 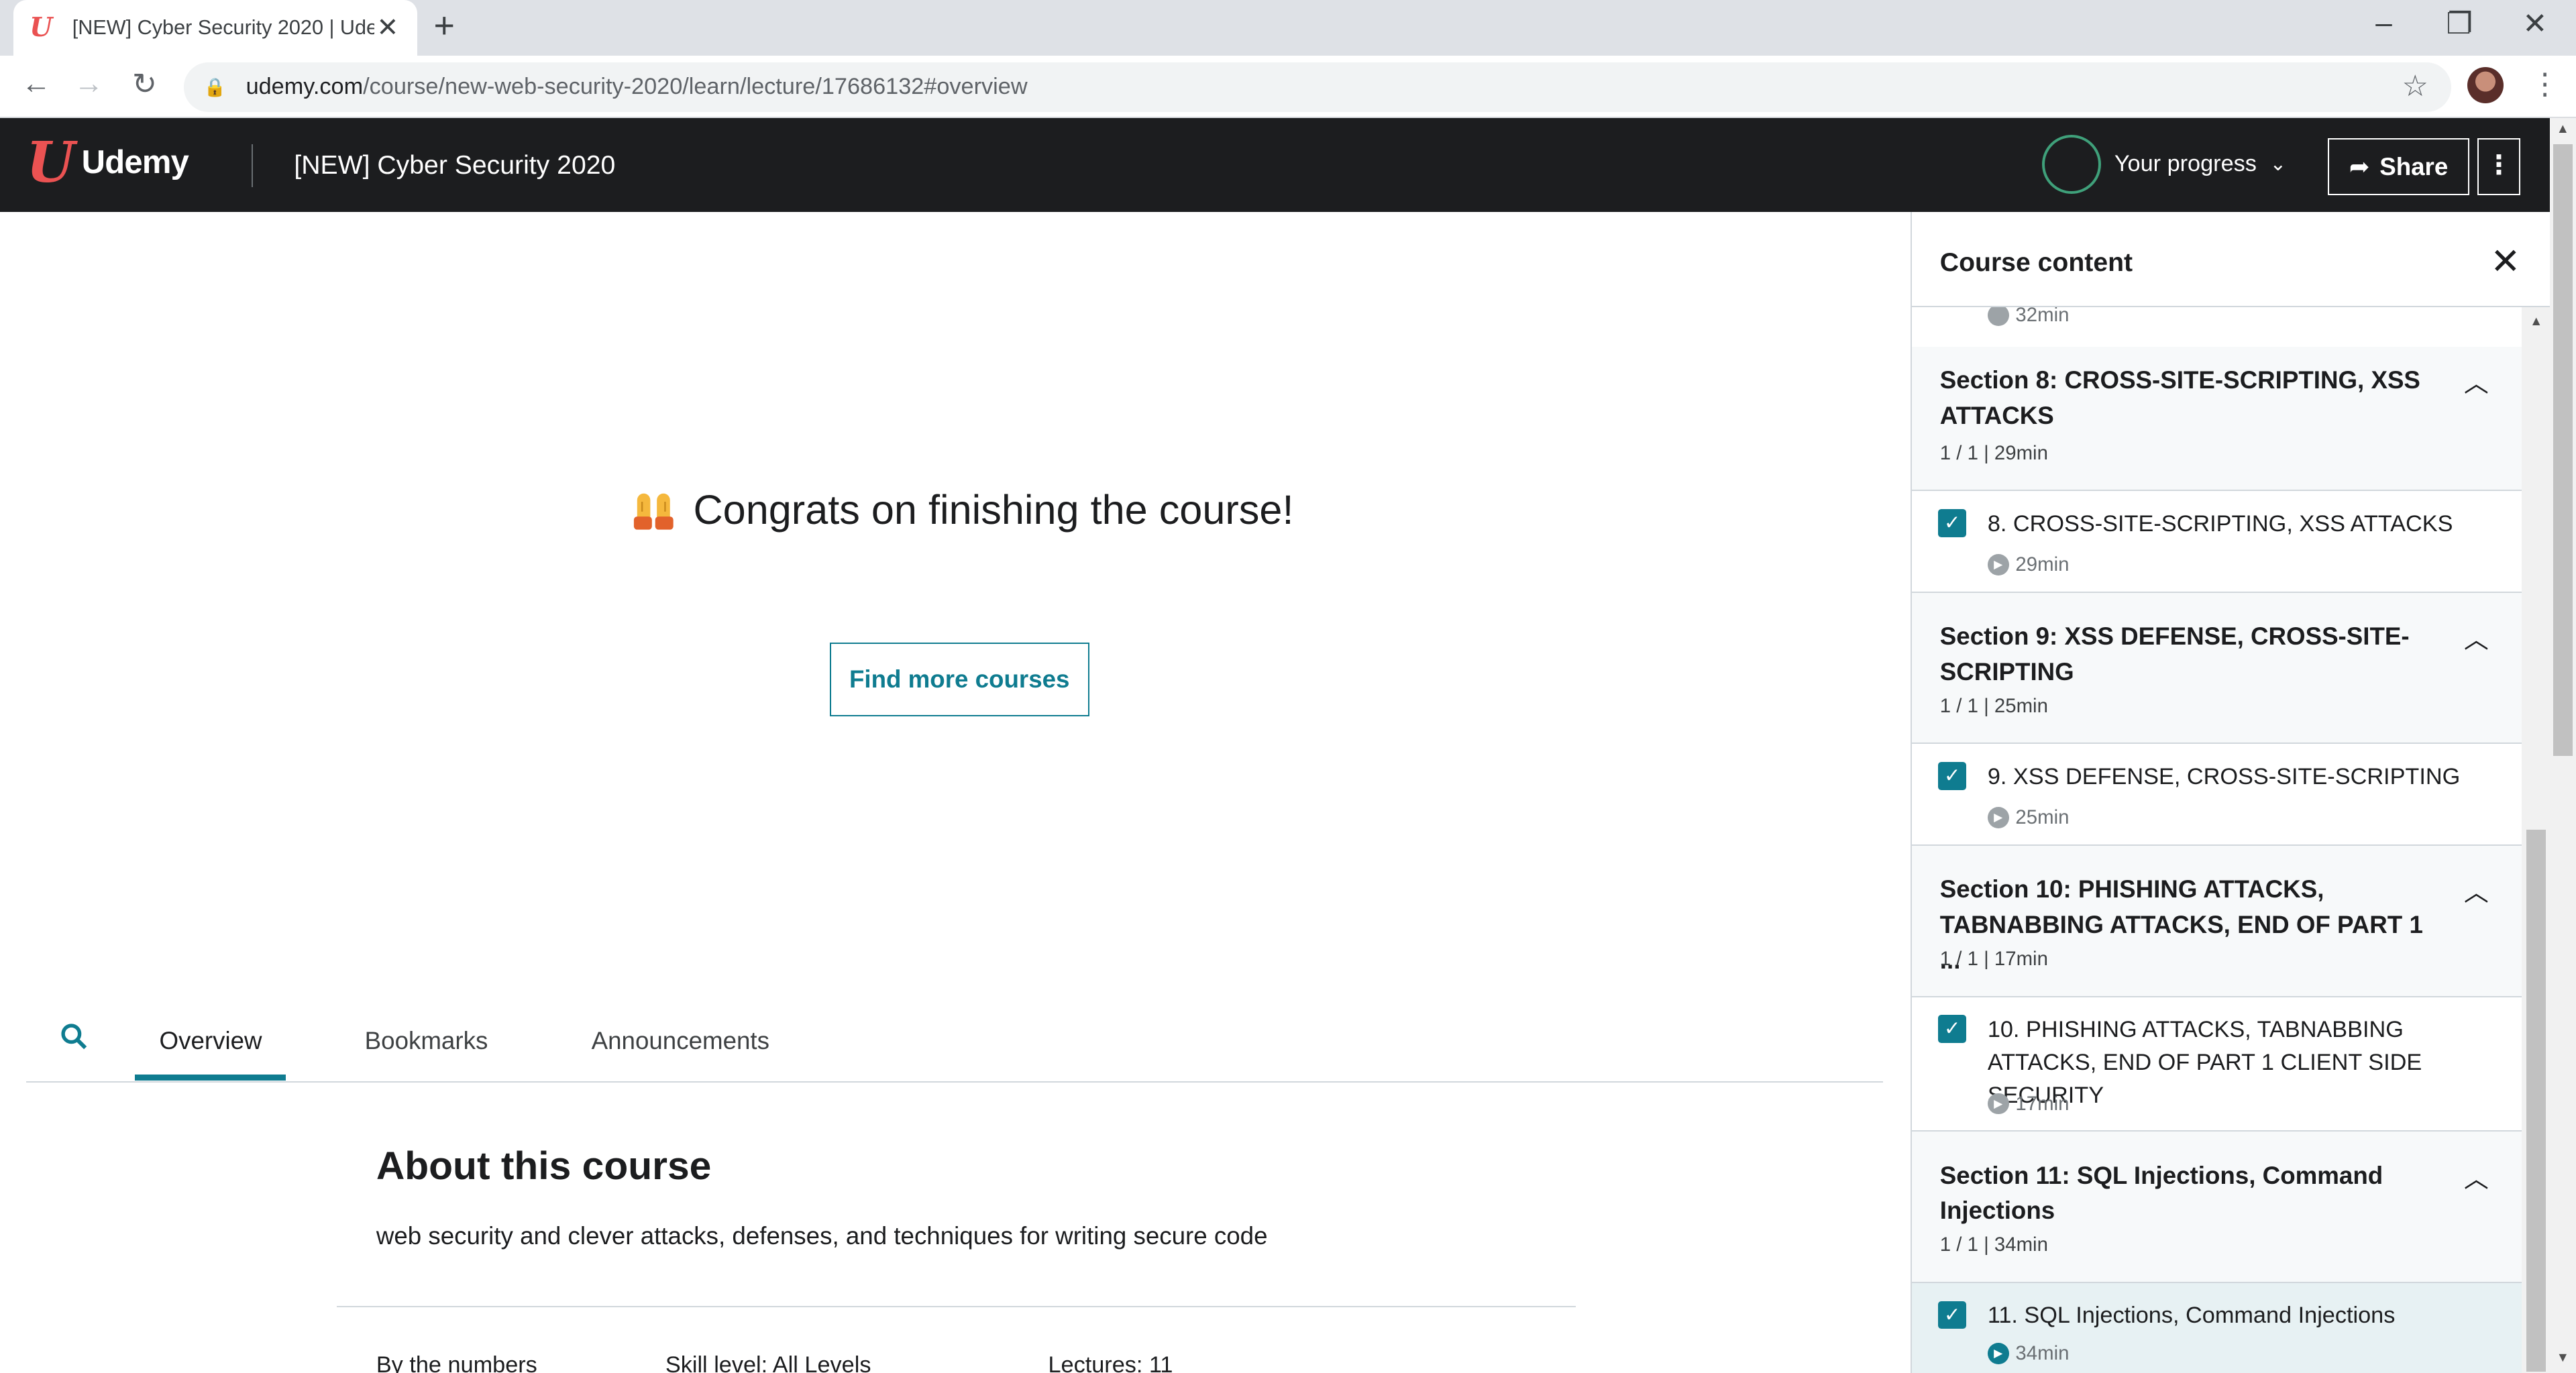 What do you see at coordinates (1993, 452) in the screenshot?
I see `section-meta: 1 / 1 | 29min` at bounding box center [1993, 452].